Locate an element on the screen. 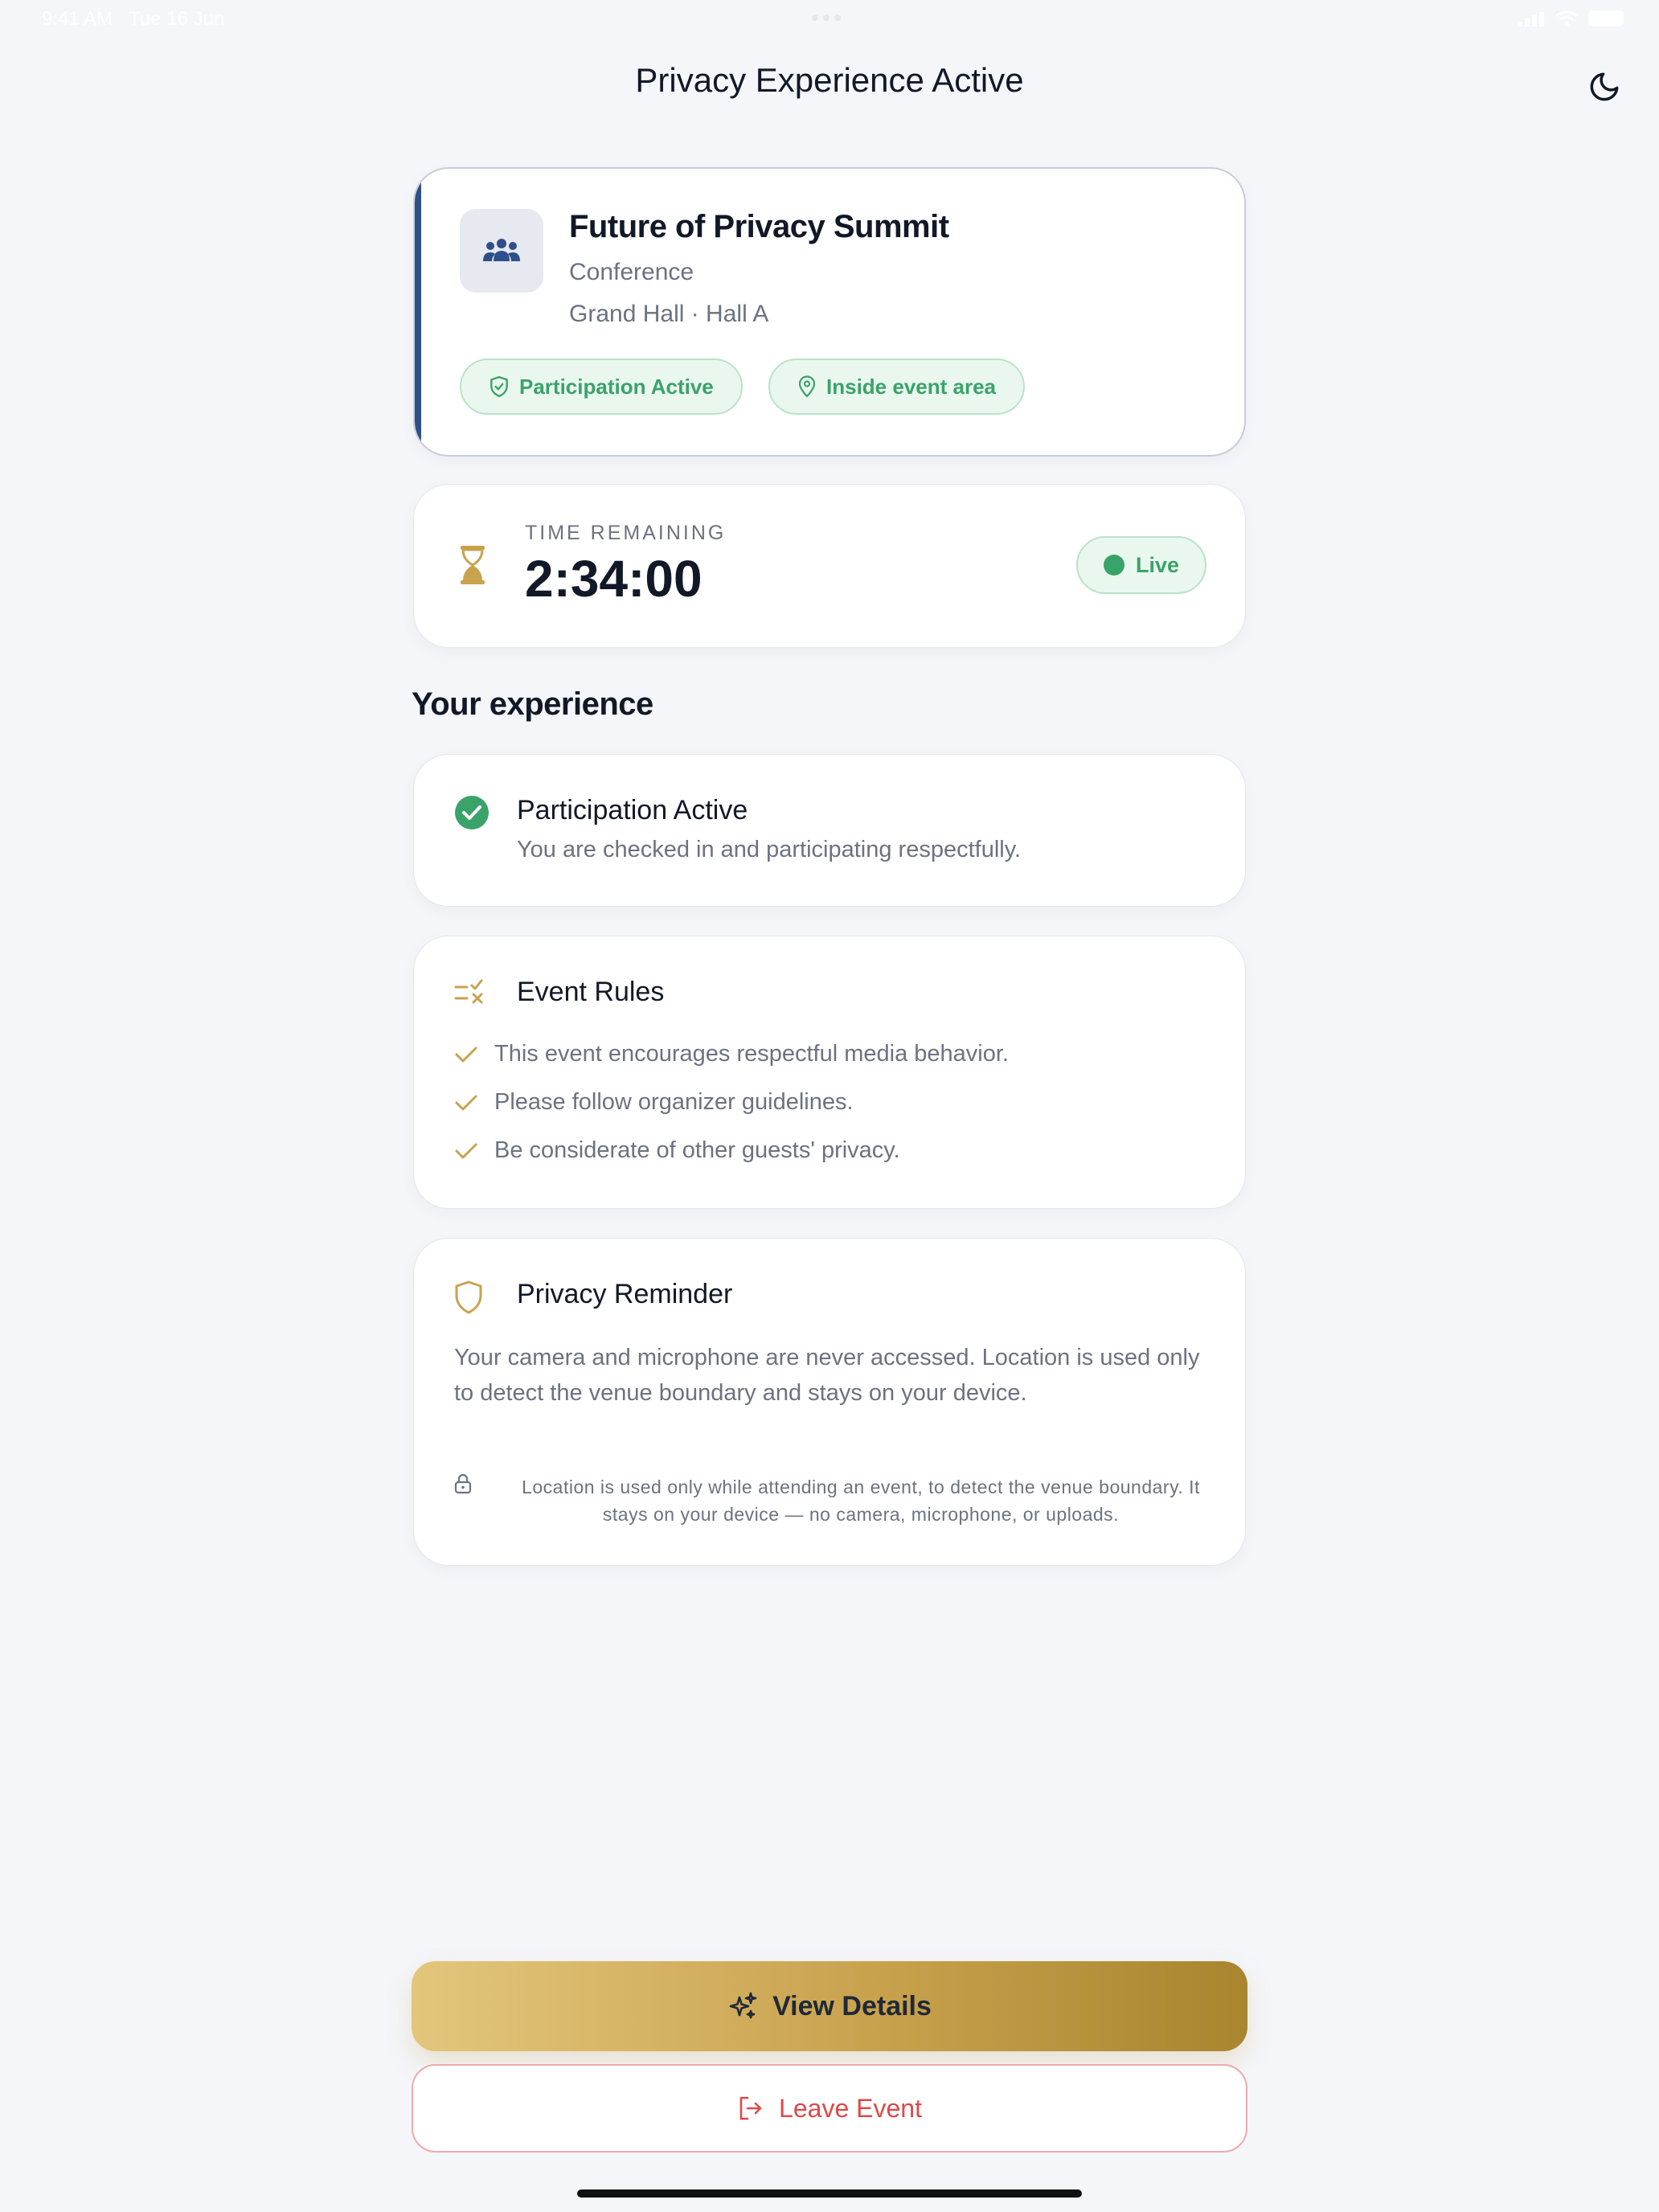 The height and width of the screenshot is (2212, 1659). location-pin-icon is located at coordinates (807, 386).